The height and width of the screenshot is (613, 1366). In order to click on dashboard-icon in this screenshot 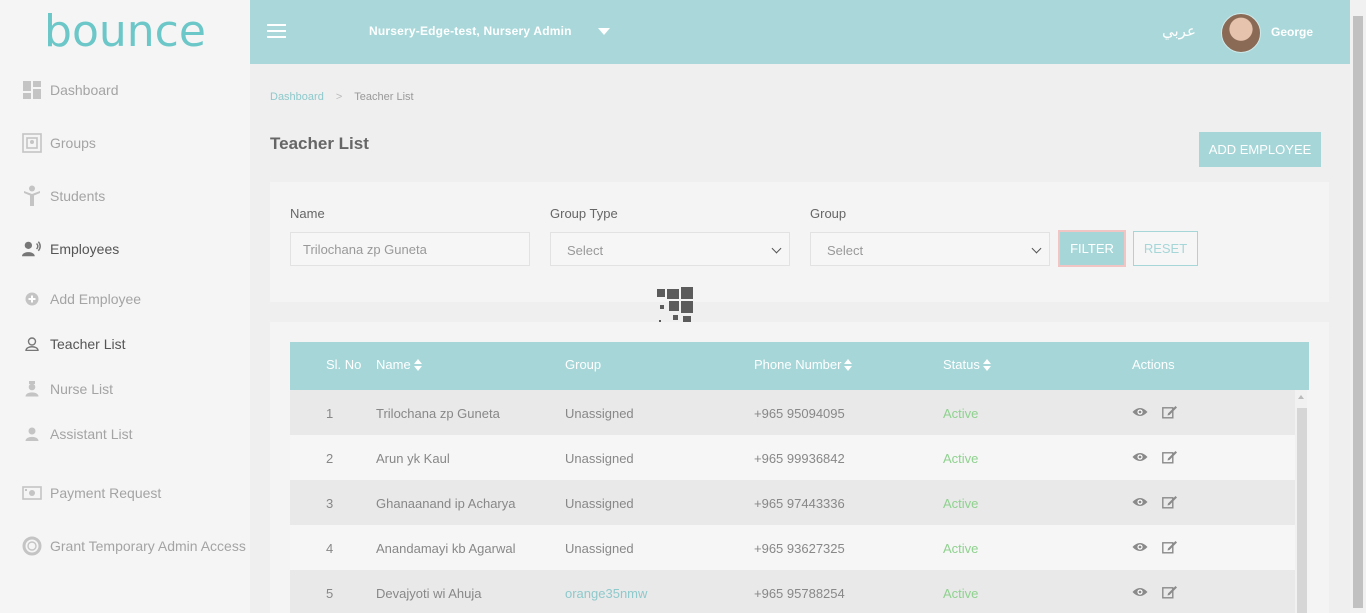, I will do `click(32, 90)`.